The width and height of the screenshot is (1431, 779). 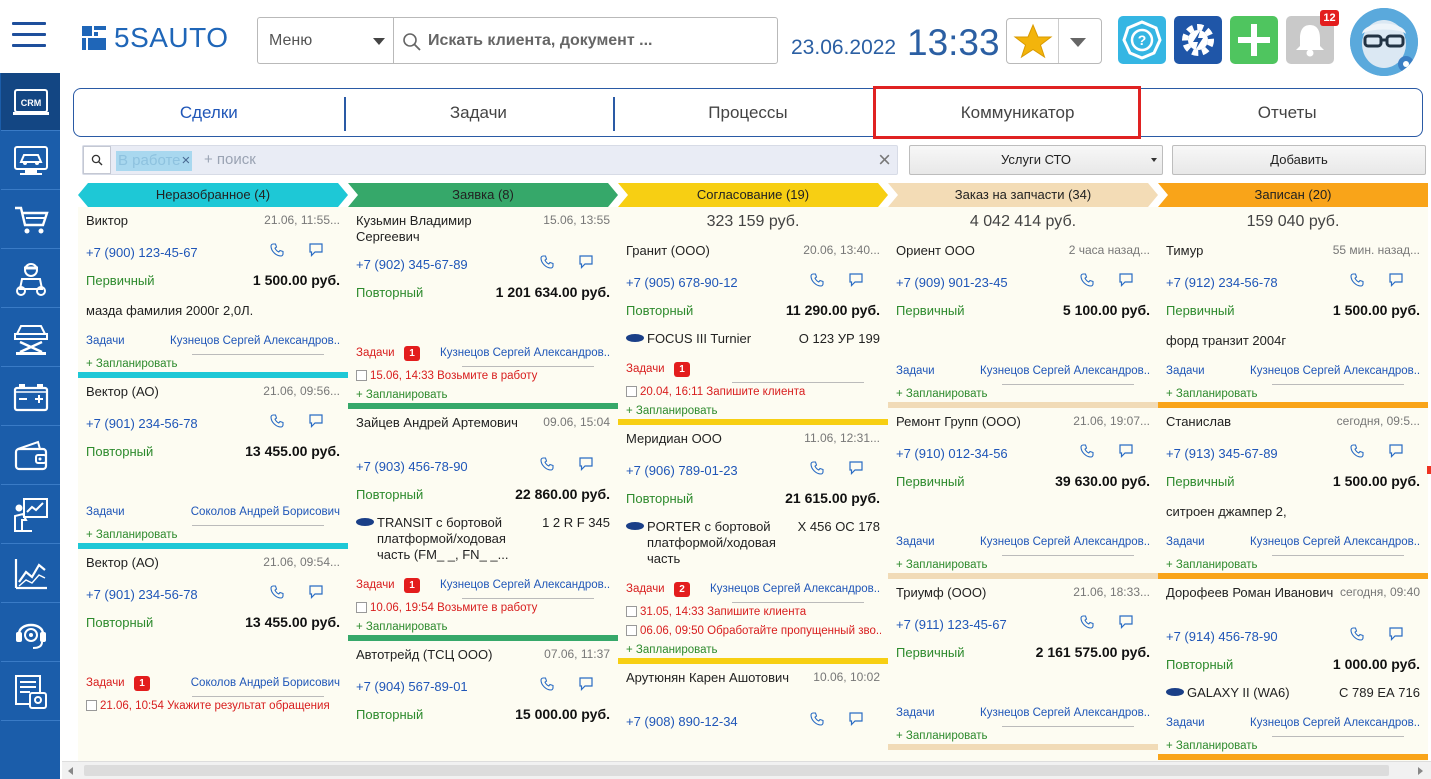 I want to click on add-button, so click(x=1254, y=40).